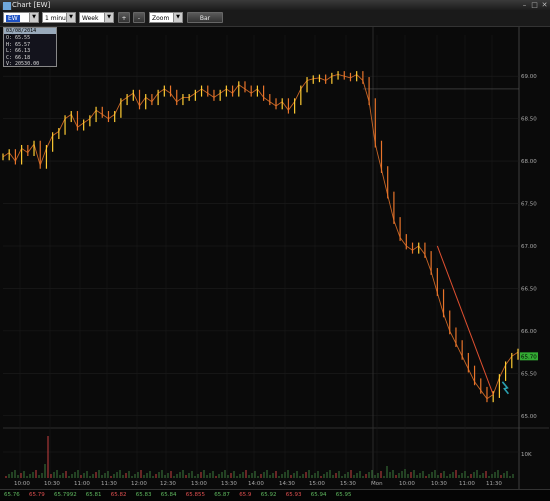 The height and width of the screenshot is (501, 550). What do you see at coordinates (529, 205) in the screenshot?
I see `price-axis-label: 67.50` at bounding box center [529, 205].